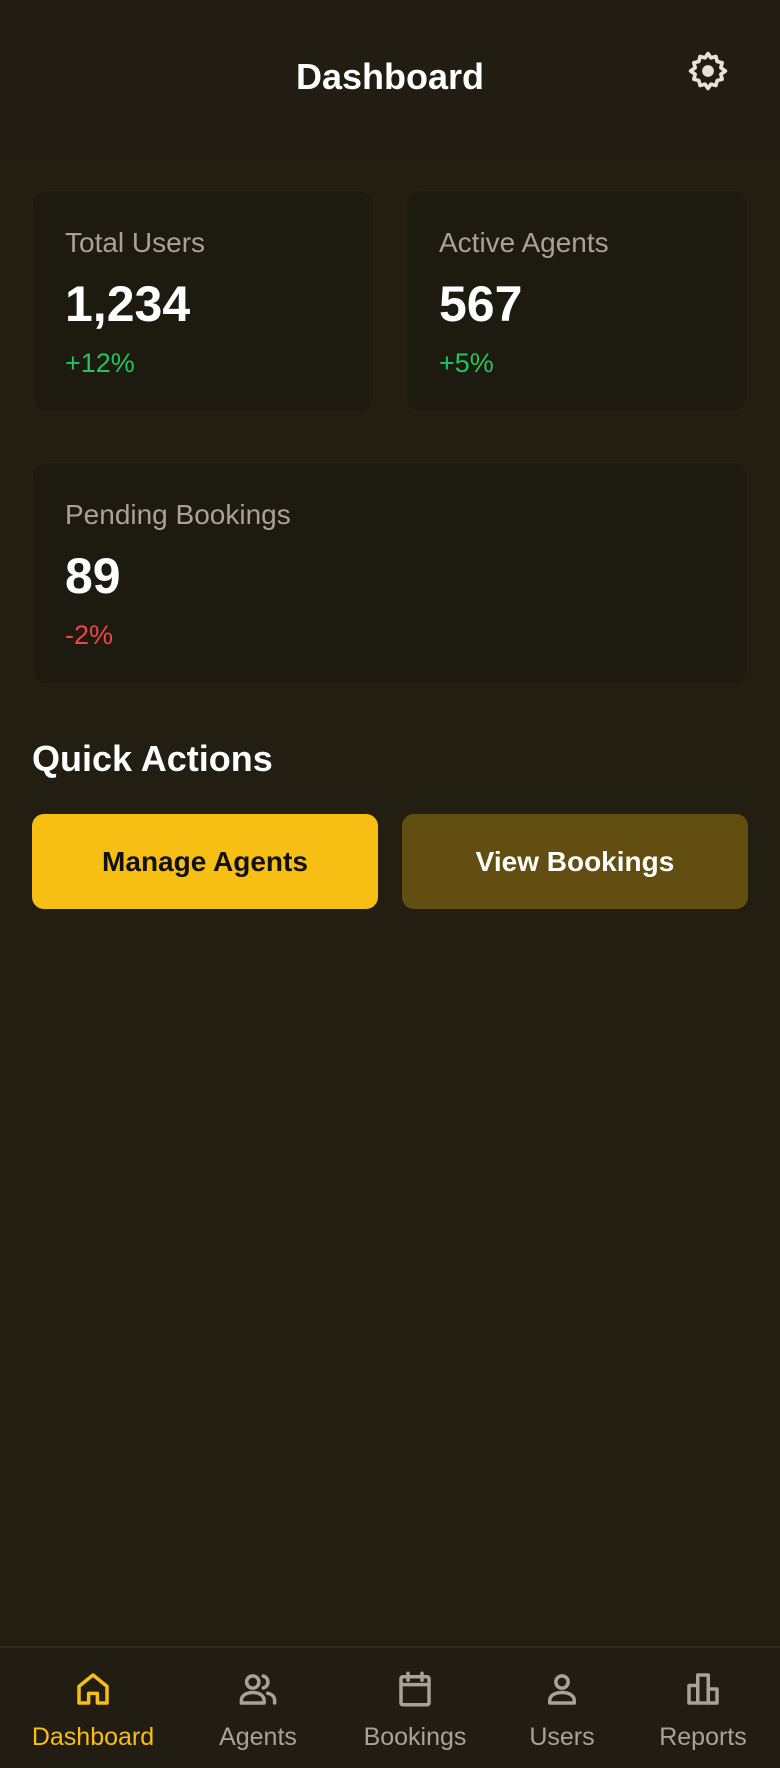 The height and width of the screenshot is (1768, 780). Describe the element at coordinates (100, 363) in the screenshot. I see `stat-change: +12%` at that location.